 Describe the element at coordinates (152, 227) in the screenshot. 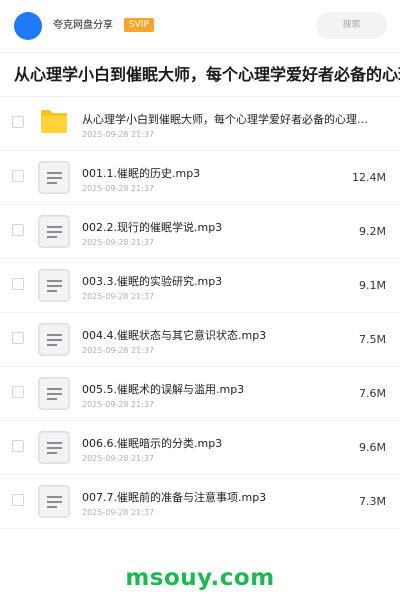

I see `file-name: 002.2.现行的催眠学说.mp3` at that location.